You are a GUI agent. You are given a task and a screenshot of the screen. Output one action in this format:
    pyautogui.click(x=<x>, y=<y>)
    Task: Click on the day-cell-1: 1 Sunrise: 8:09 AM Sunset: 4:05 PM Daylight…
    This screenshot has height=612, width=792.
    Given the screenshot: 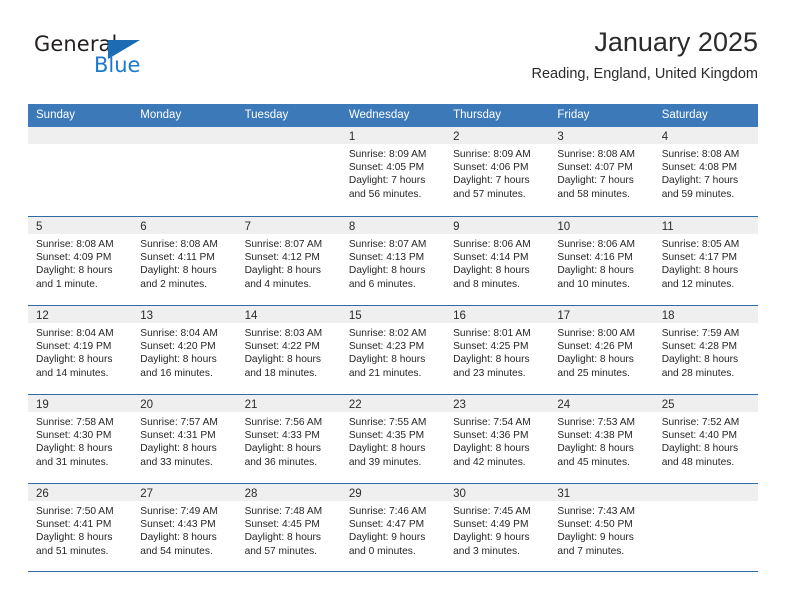 What is the action you would take?
    pyautogui.click(x=393, y=171)
    